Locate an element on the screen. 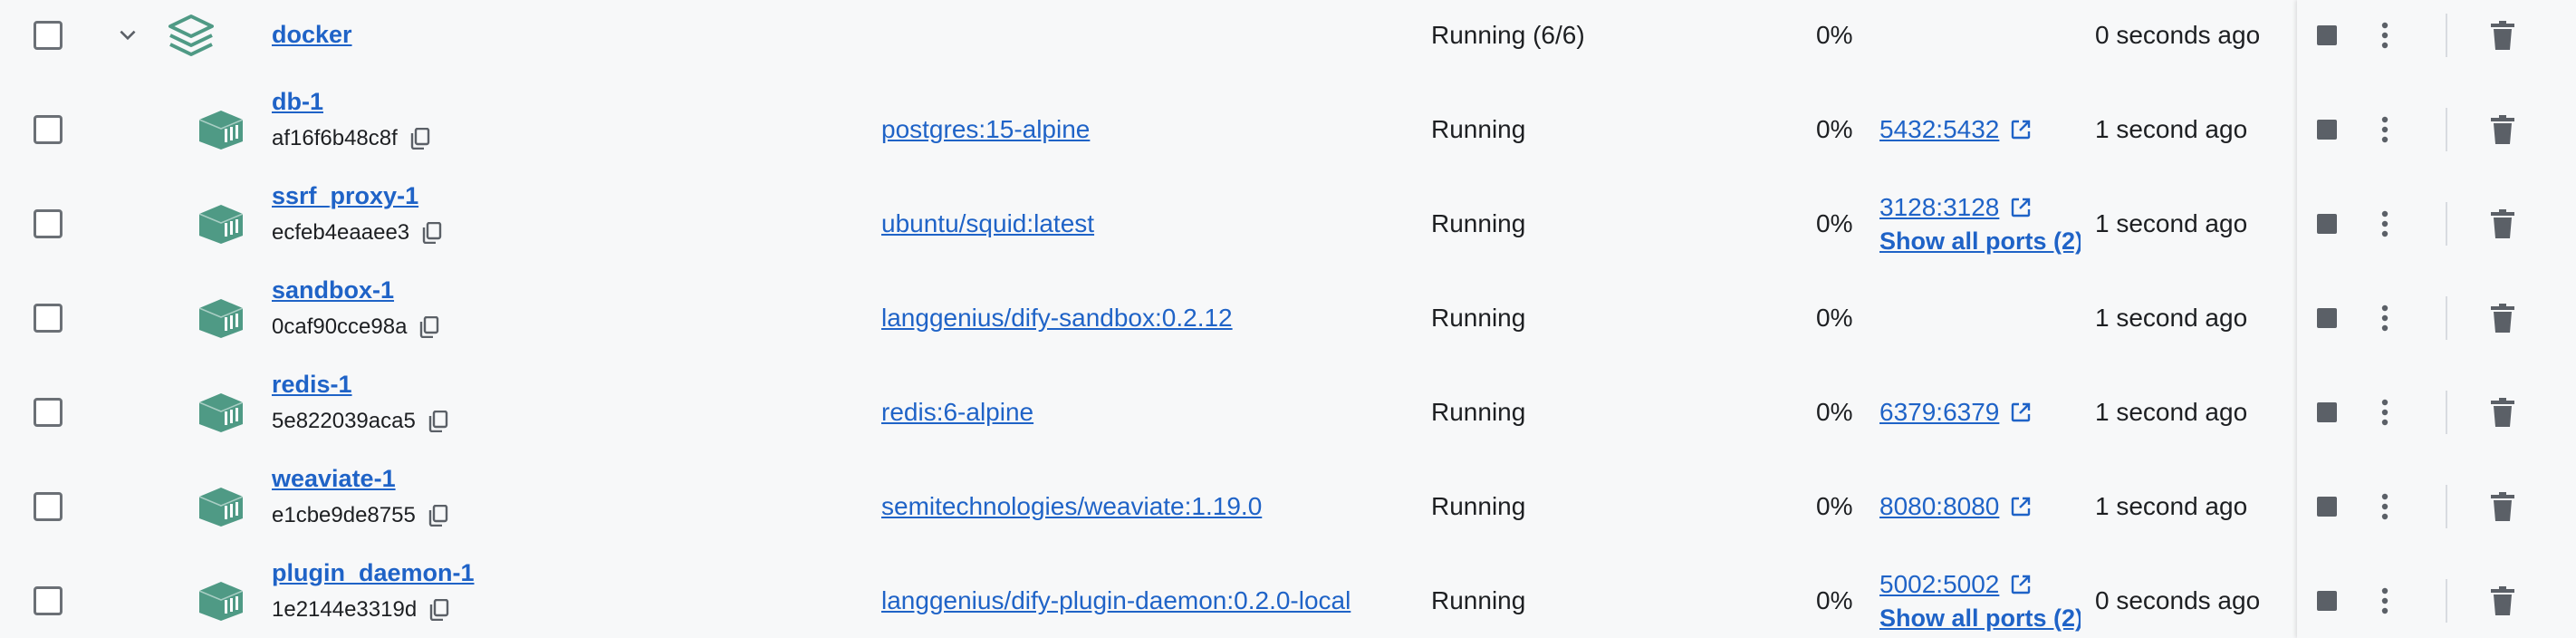 This screenshot has height=638, width=2576. container-id-text: 1e2144e3319d is located at coordinates (345, 609).